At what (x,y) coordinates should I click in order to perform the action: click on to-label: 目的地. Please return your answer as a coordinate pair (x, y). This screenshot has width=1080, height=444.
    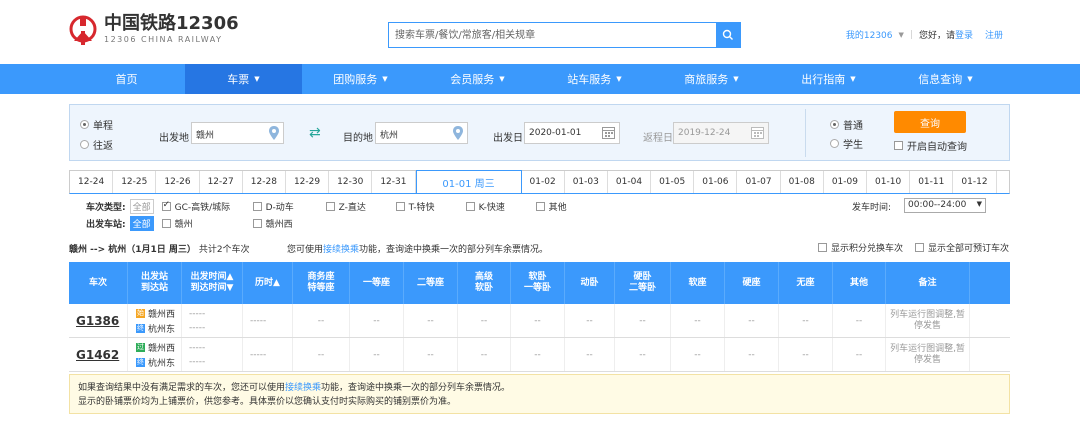
    Looking at the image, I should click on (358, 138).